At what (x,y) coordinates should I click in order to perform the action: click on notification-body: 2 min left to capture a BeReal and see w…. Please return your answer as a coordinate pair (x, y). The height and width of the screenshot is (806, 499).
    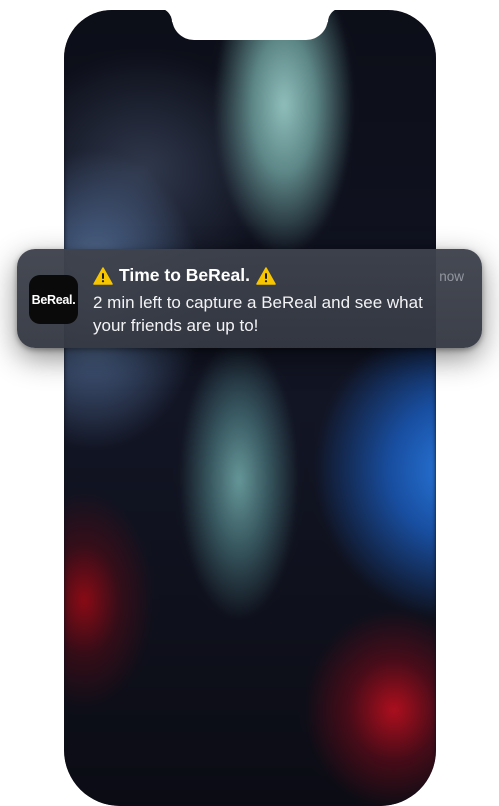
    Looking at the image, I should click on (258, 314).